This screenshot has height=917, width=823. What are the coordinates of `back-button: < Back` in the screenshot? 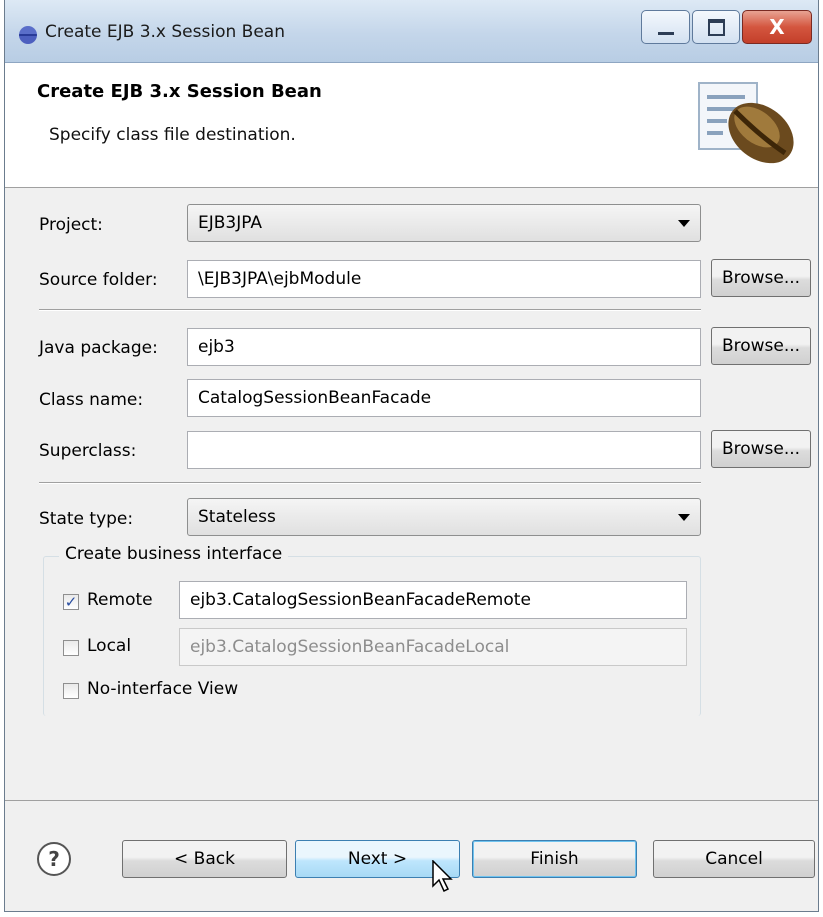 It's located at (204, 859).